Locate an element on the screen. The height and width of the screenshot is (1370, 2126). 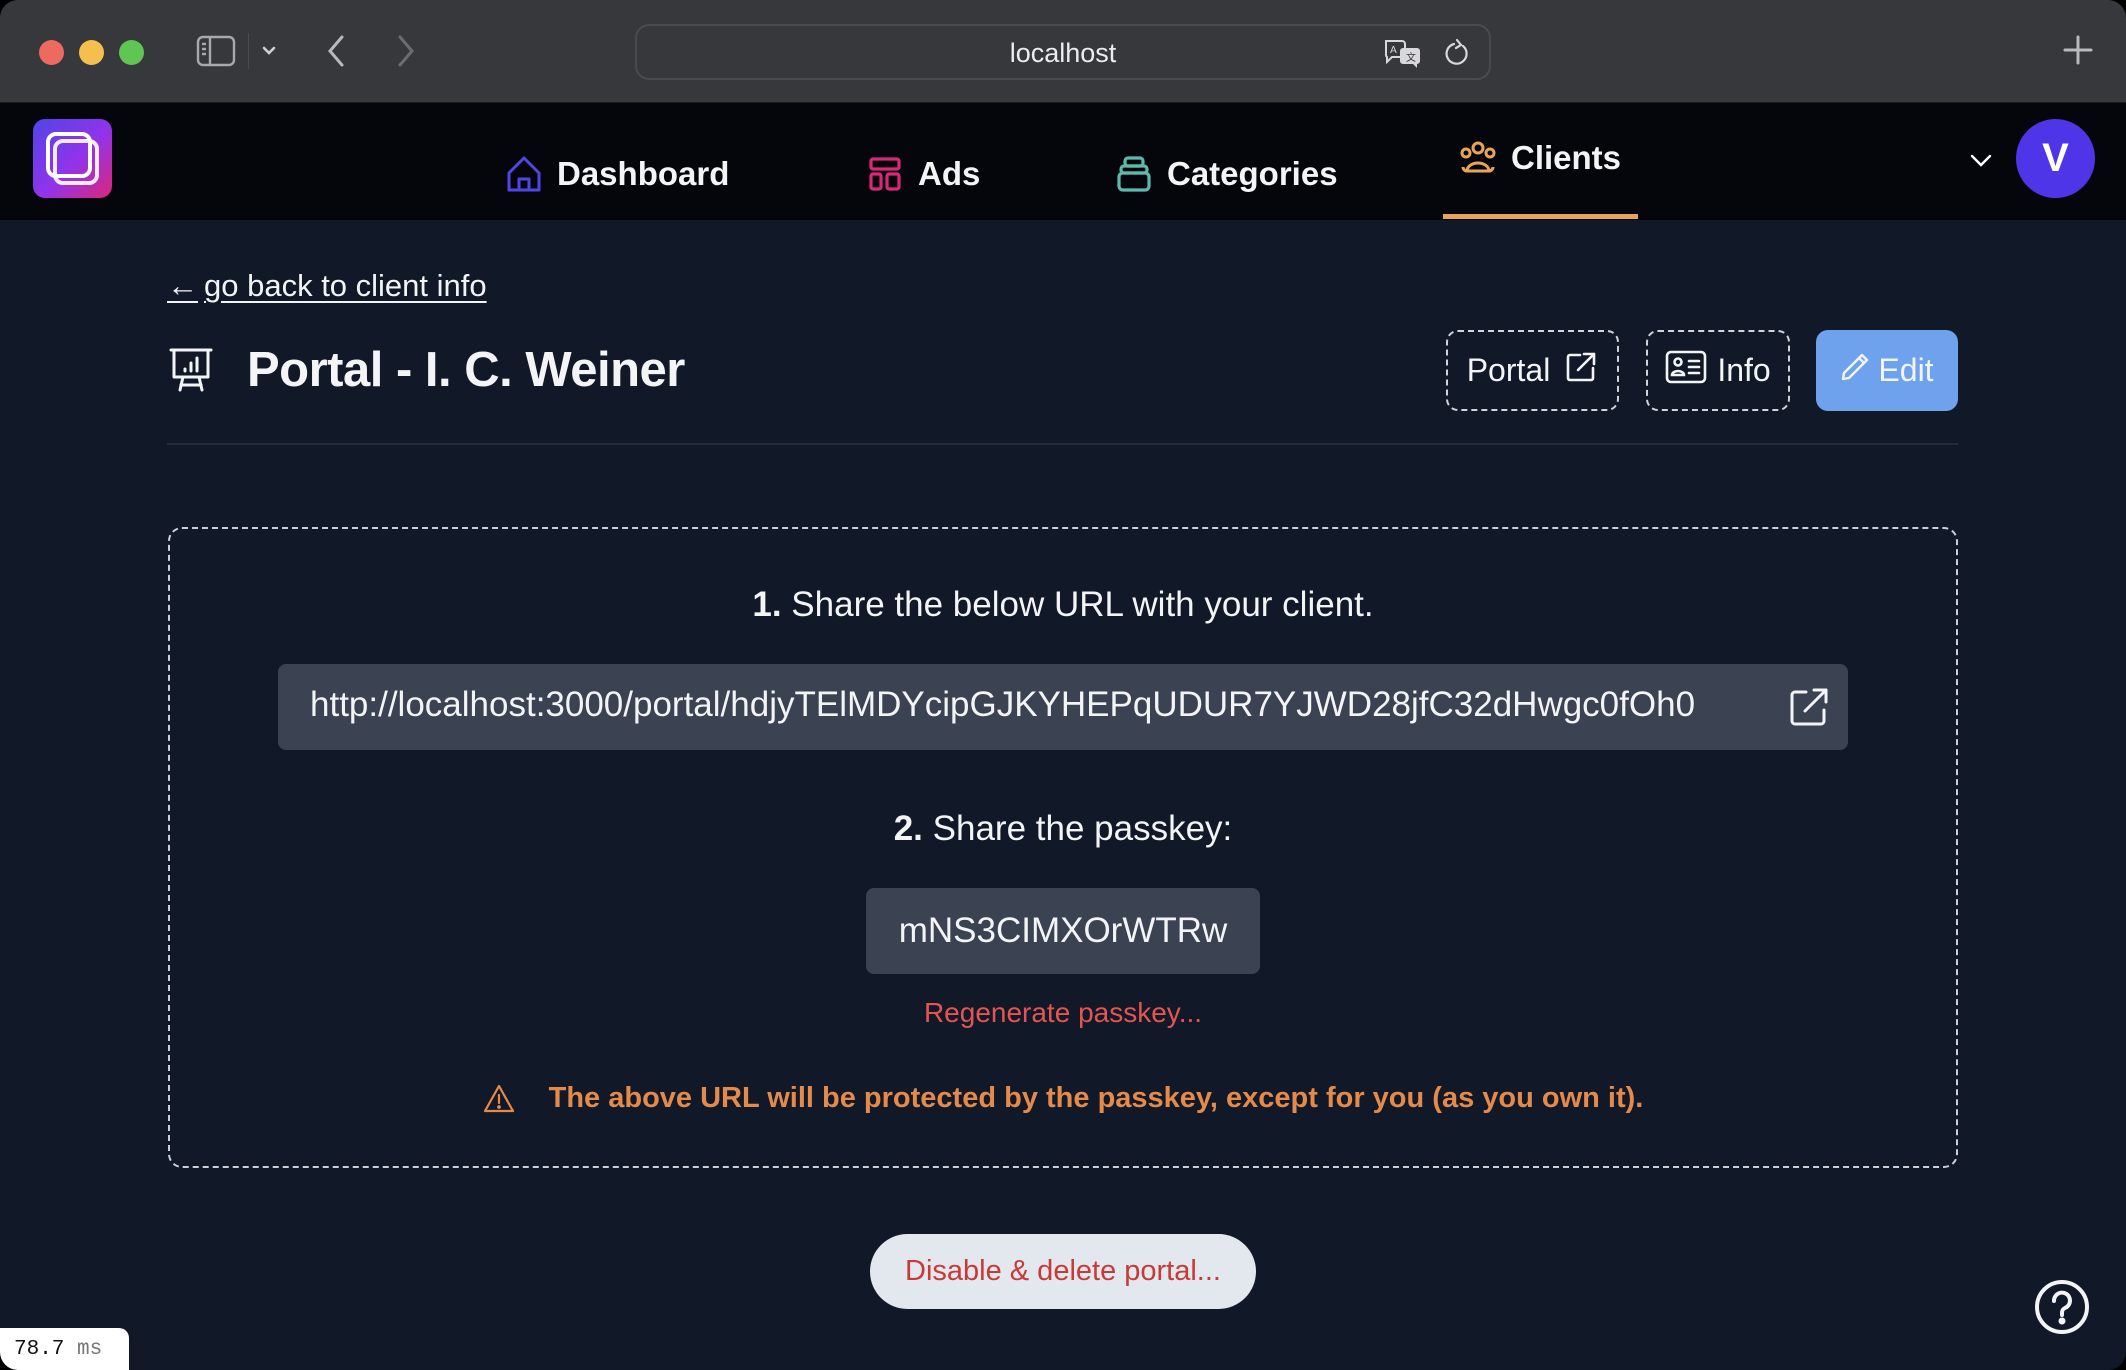
address-text: localhost is located at coordinates (1063, 53).